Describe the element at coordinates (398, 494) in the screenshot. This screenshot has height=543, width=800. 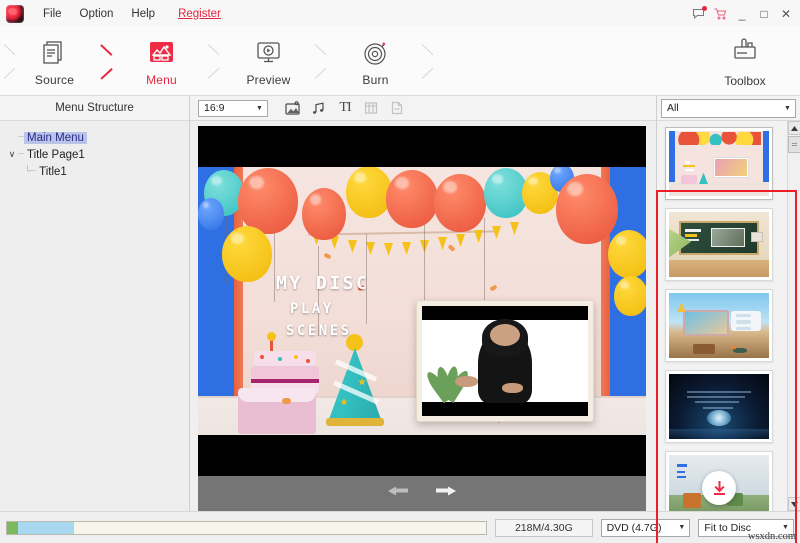
I see `arrow-left-icon` at that location.